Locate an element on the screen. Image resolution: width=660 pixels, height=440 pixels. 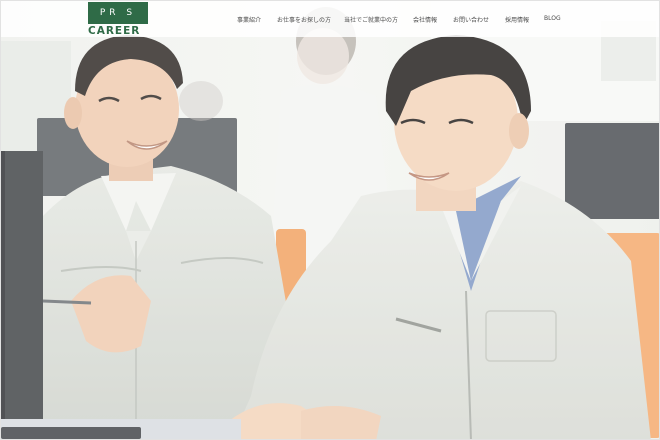
nav-item-recruit: 採用情報 is located at coordinates (517, 19).